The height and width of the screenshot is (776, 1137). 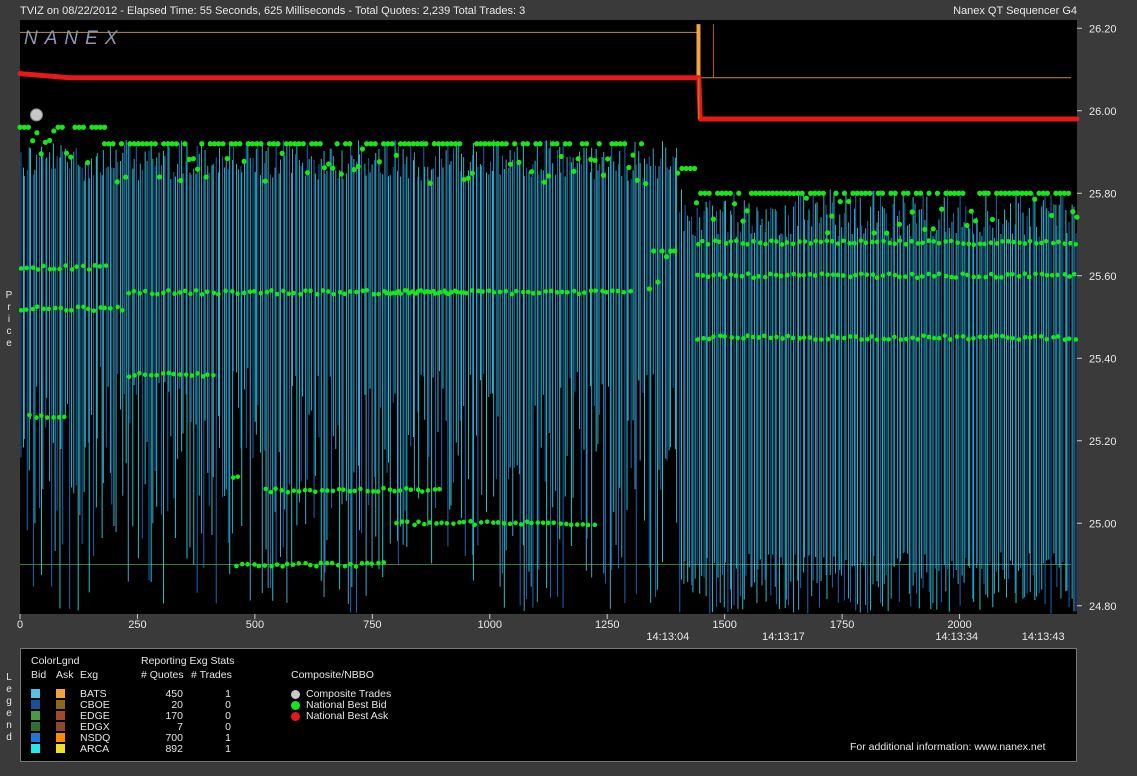 What do you see at coordinates (39, 675) in the screenshot?
I see `bid-column-header: Bid` at bounding box center [39, 675].